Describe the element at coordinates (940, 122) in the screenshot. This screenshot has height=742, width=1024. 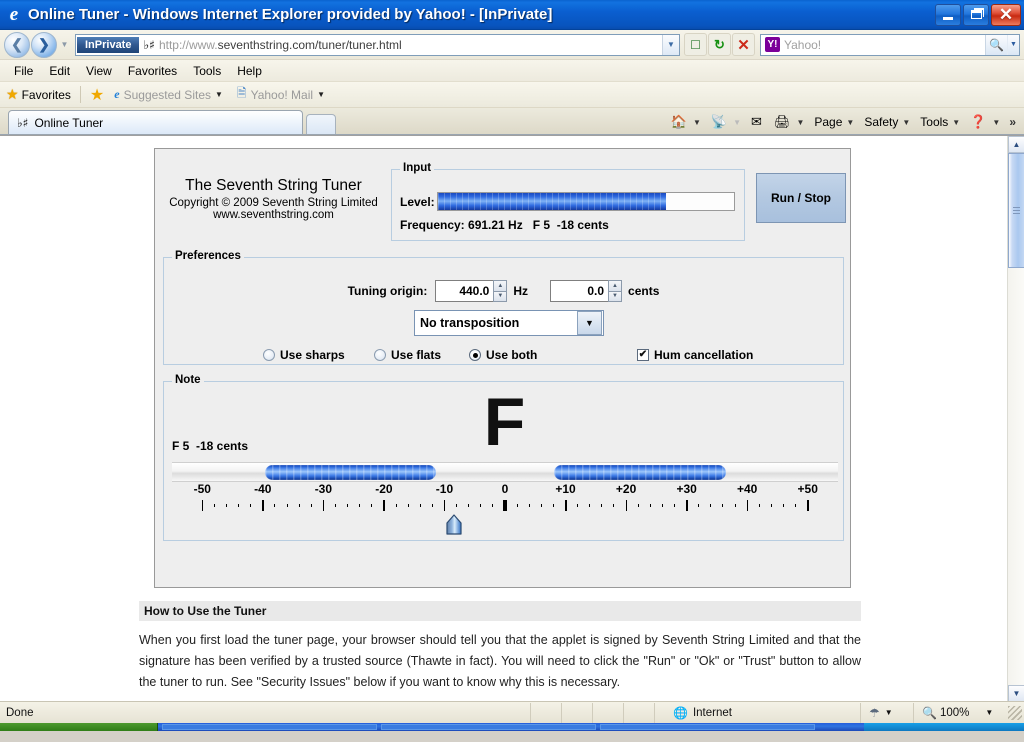
I see `tools-menu-button: Tools ▼` at that location.